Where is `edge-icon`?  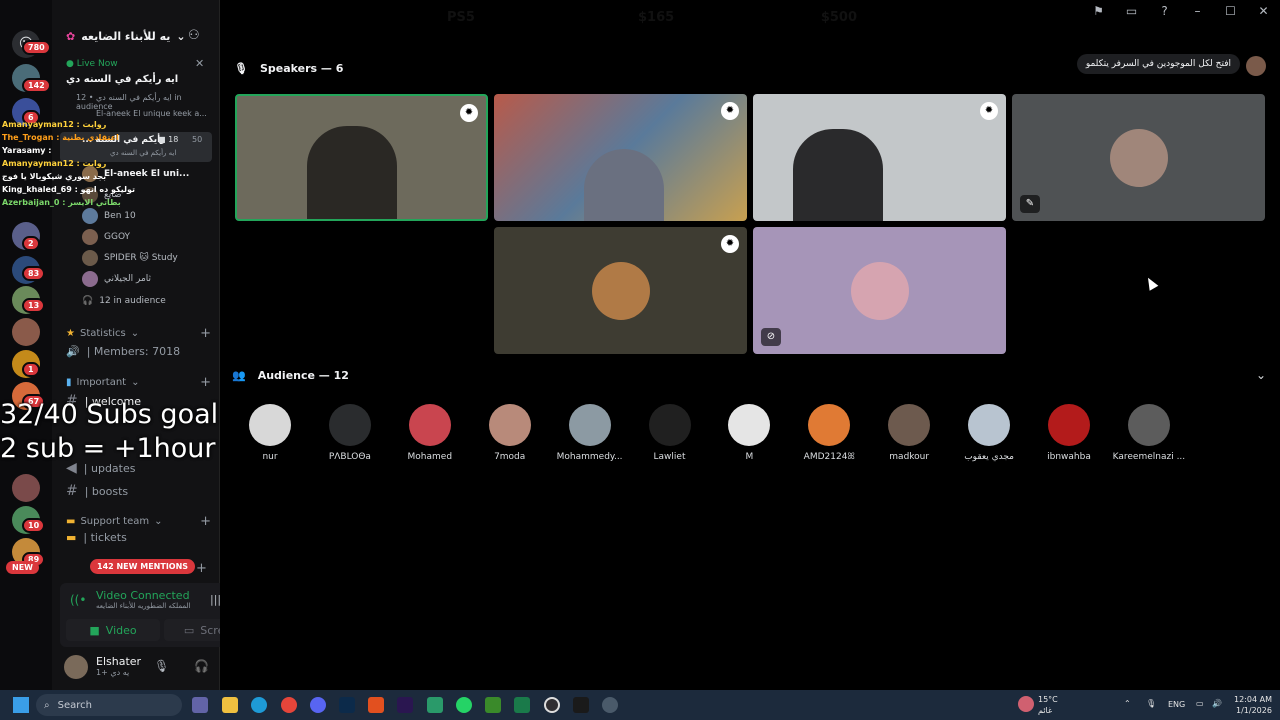 edge-icon is located at coordinates (259, 705).